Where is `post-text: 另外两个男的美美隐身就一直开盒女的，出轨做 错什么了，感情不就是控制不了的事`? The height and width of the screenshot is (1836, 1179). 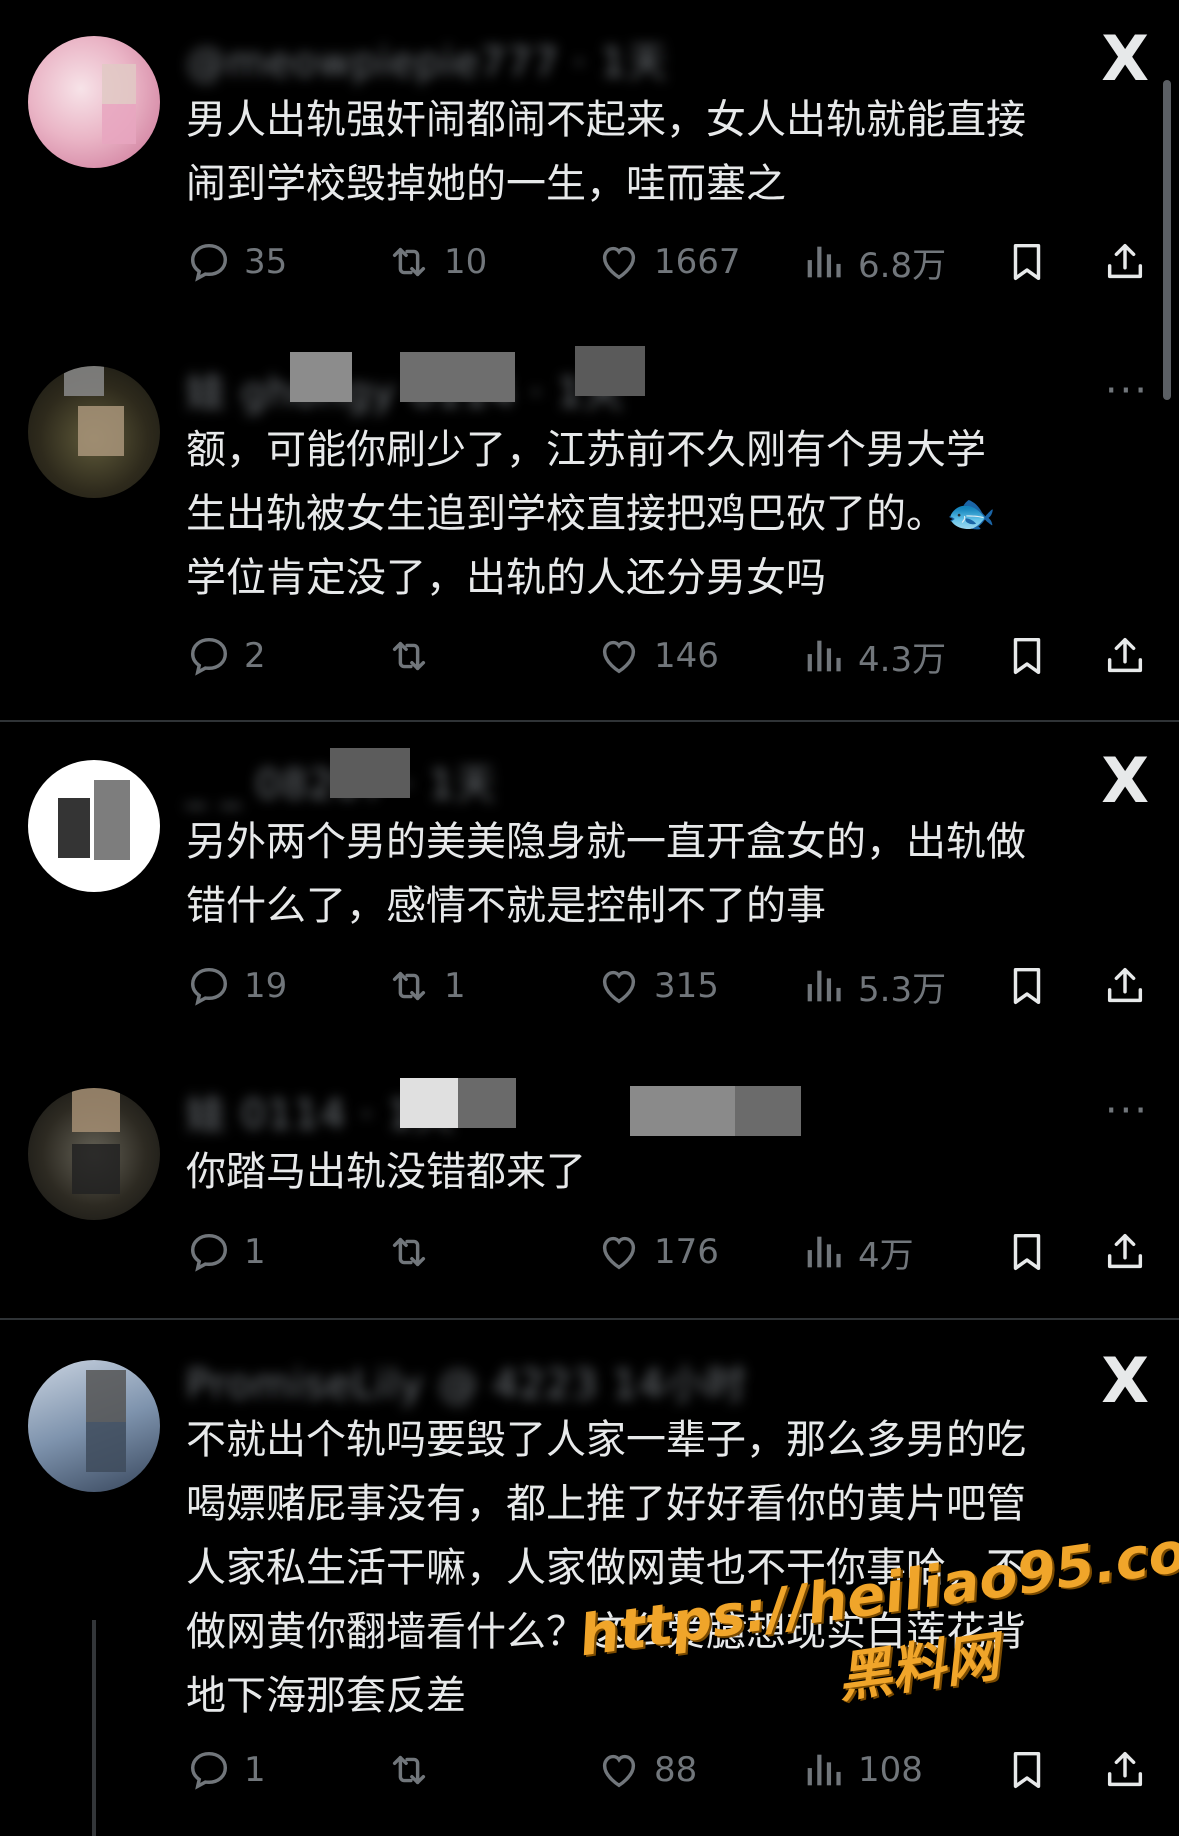
post-text: 另外两个男的美美隐身就一直开盒女的，出轨做 错什么了，感情不就是控制不了的事 is located at coordinates (606, 874).